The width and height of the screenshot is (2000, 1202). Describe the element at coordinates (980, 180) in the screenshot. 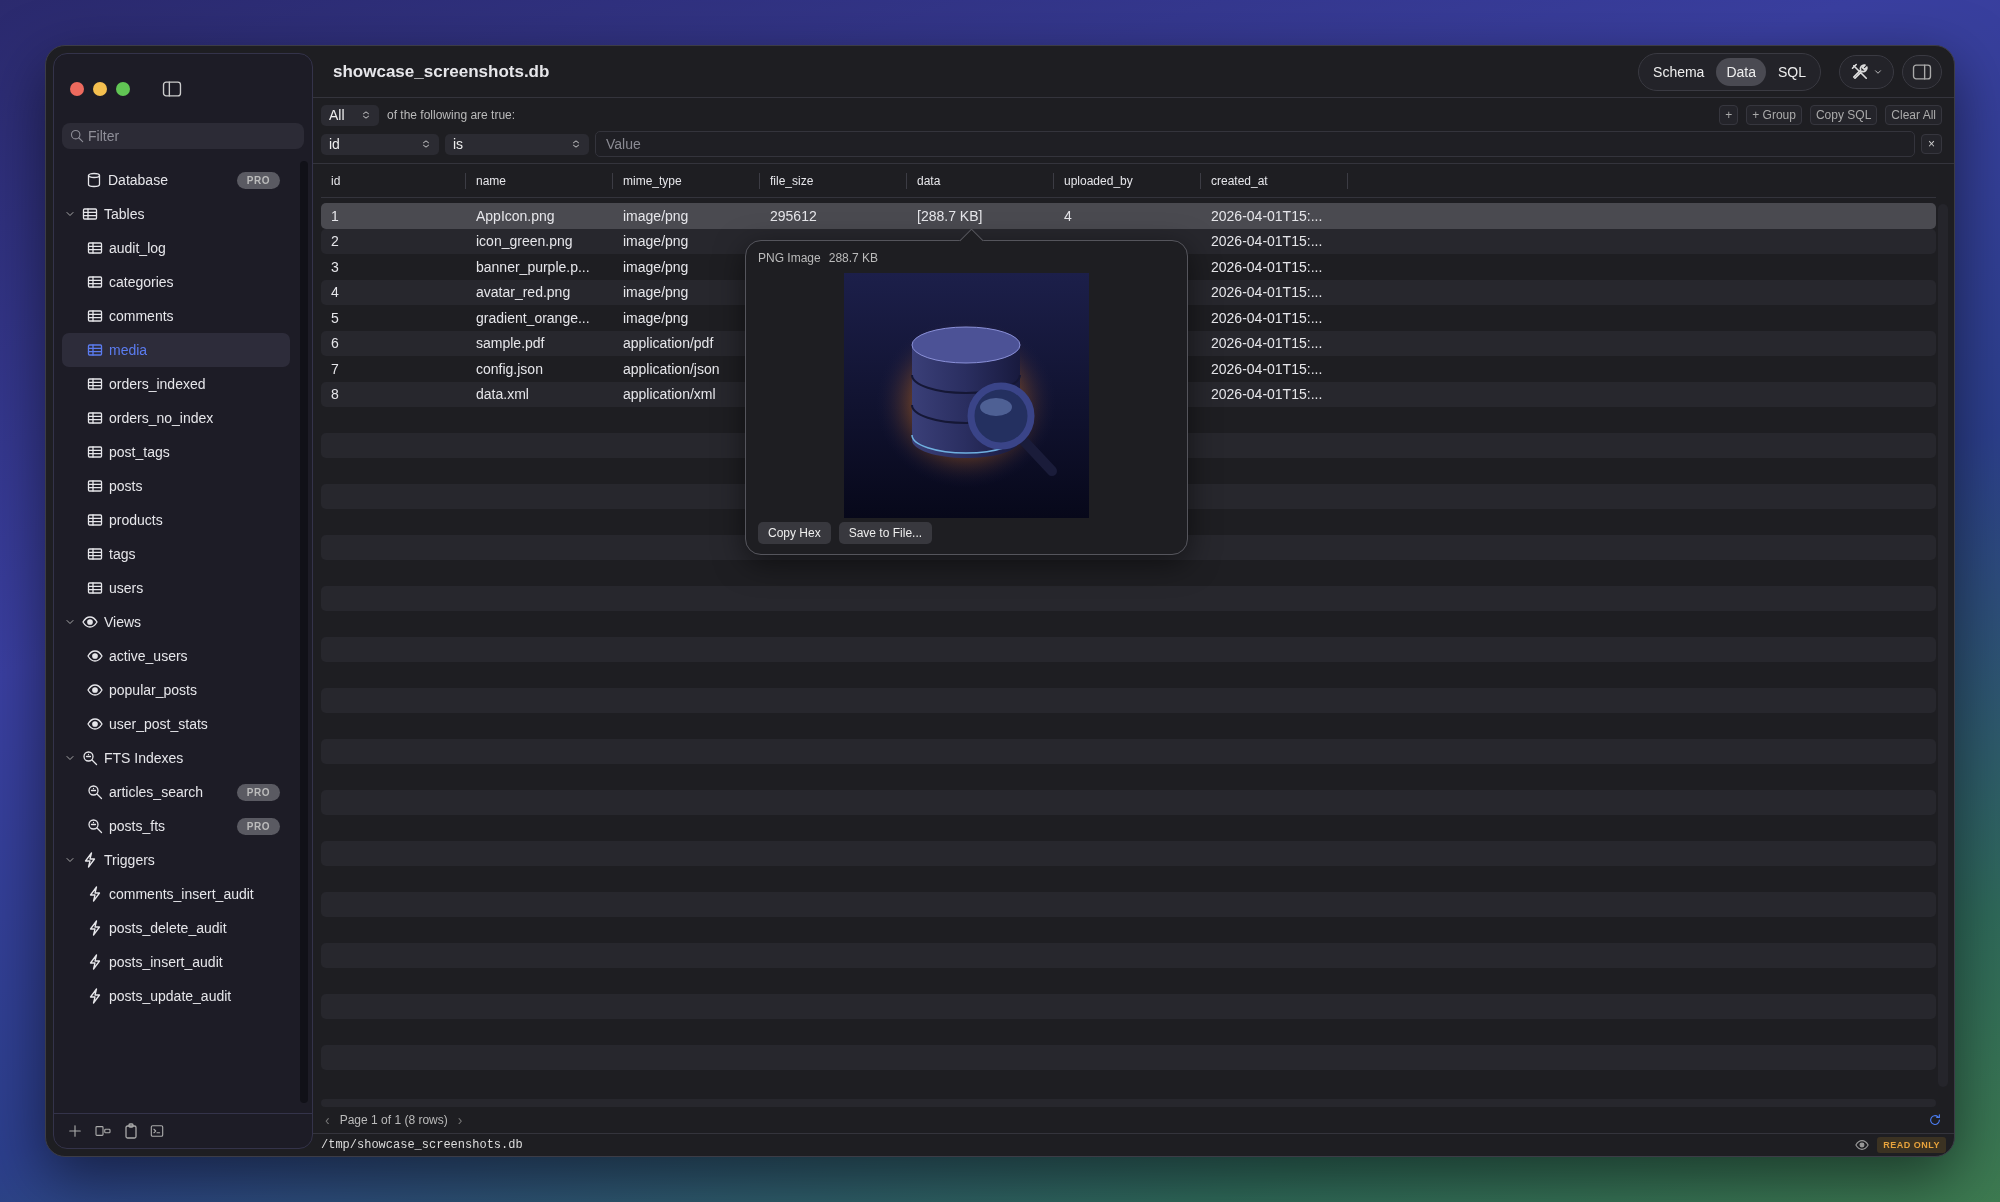

I see `column-header: data` at that location.